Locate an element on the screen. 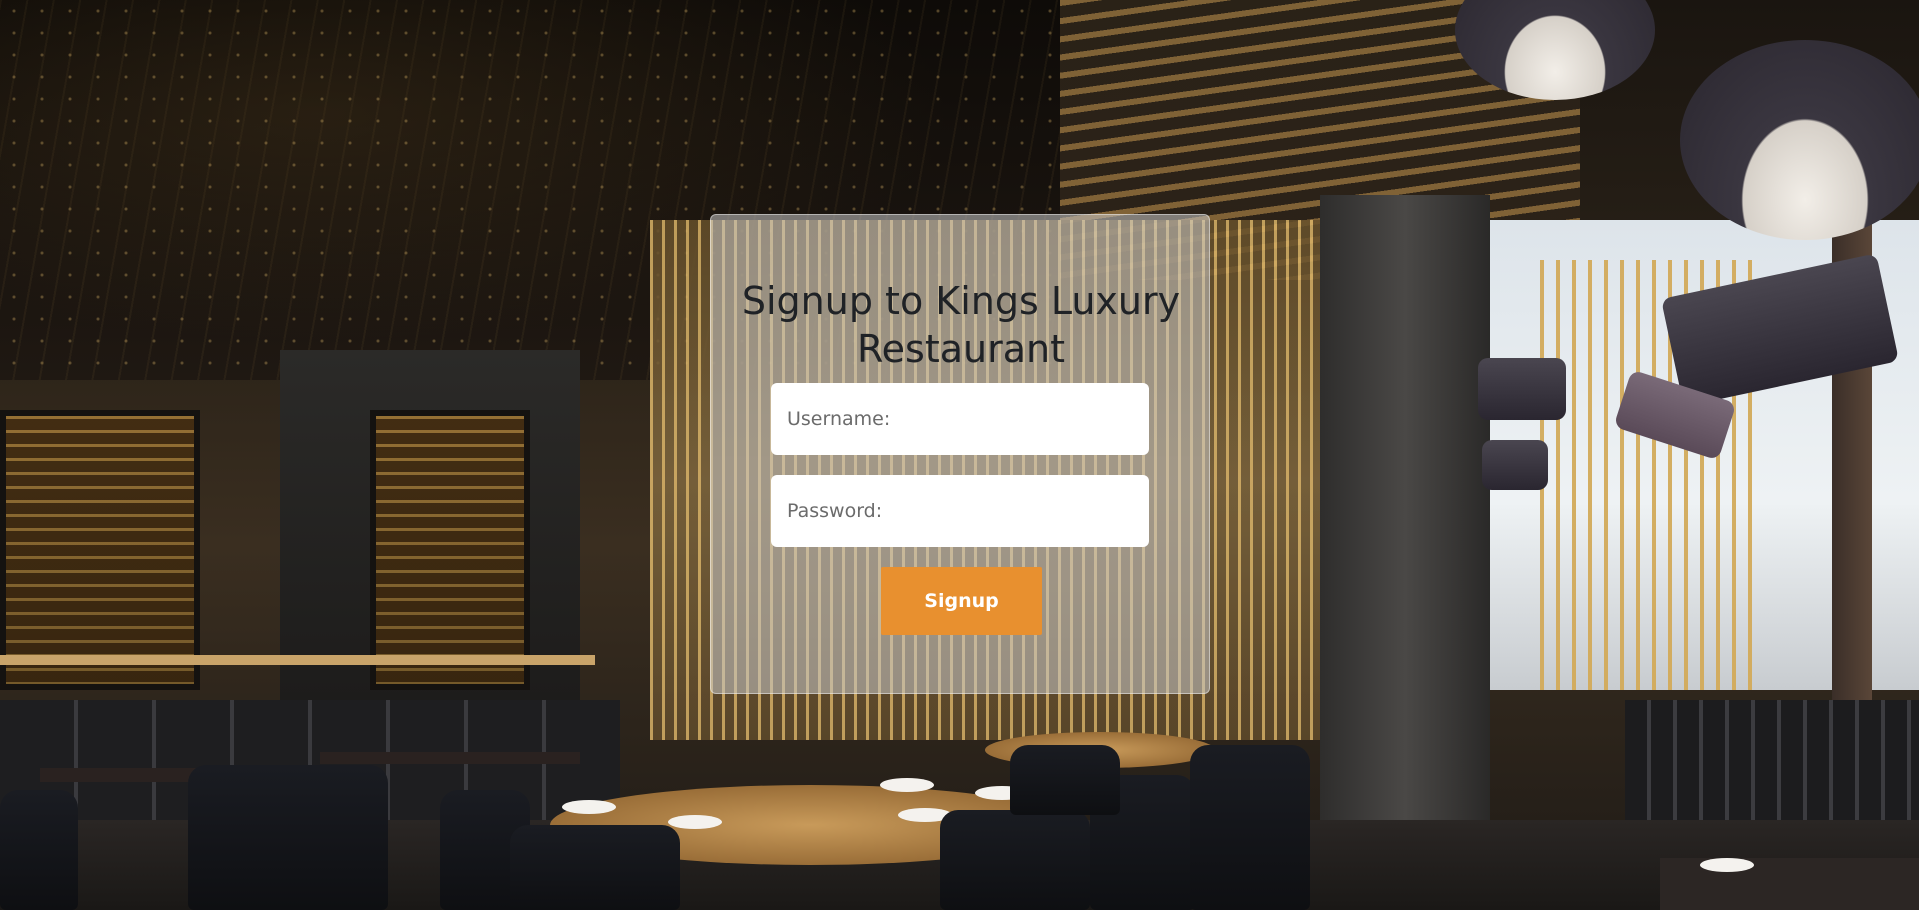  signup-card: Signup to Kings Luxury Restaurant Signup is located at coordinates (960, 454).